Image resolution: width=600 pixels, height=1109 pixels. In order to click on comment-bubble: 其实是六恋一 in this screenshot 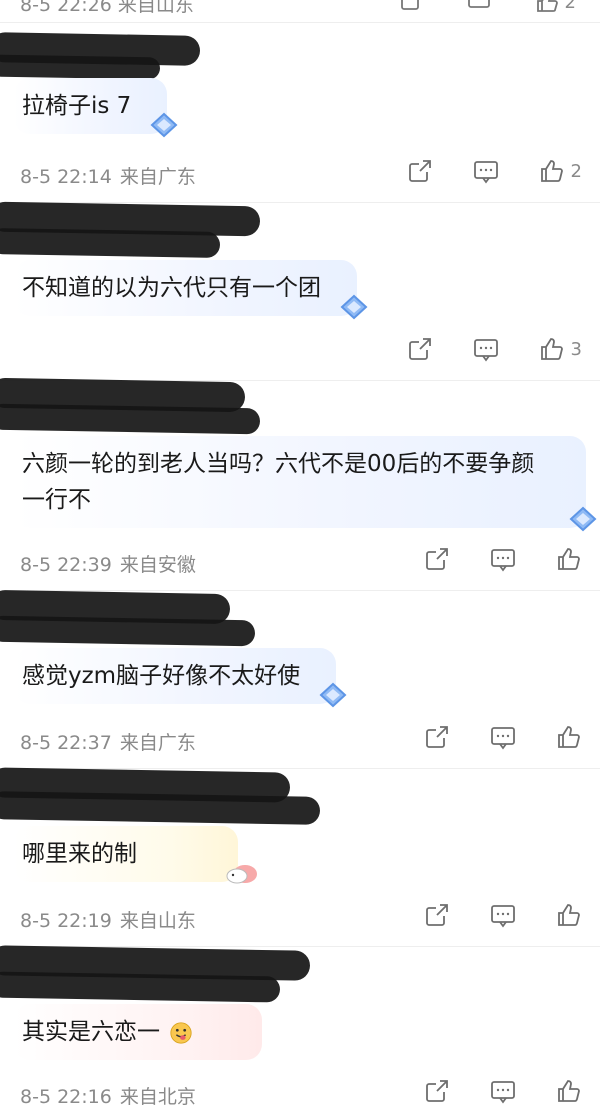, I will do `click(138, 1032)`.